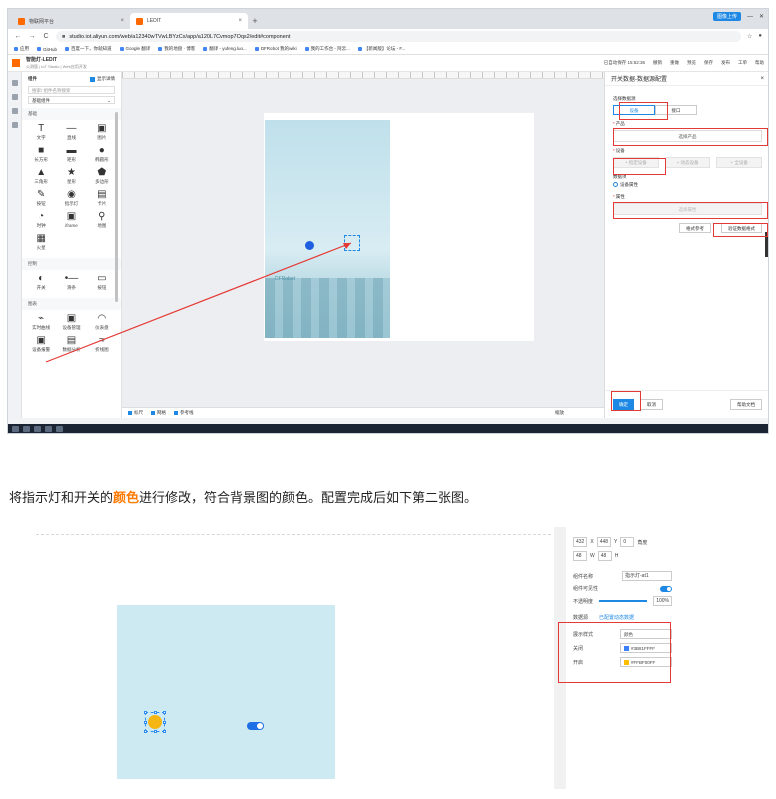 Image resolution: width=776 pixels, height=799 pixels. Describe the element at coordinates (275, 49) in the screenshot. I see `bookmark-item: DFRobot 我的wiki` at that location.